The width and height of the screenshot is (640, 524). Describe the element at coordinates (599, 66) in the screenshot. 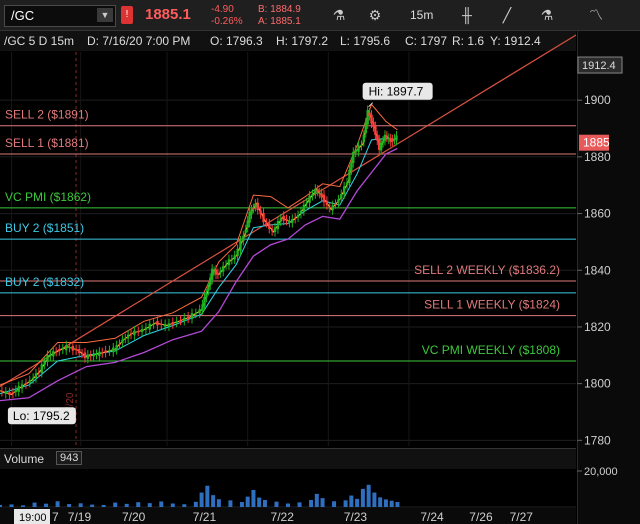

I see `cursor-price-badge: 1912.4` at that location.